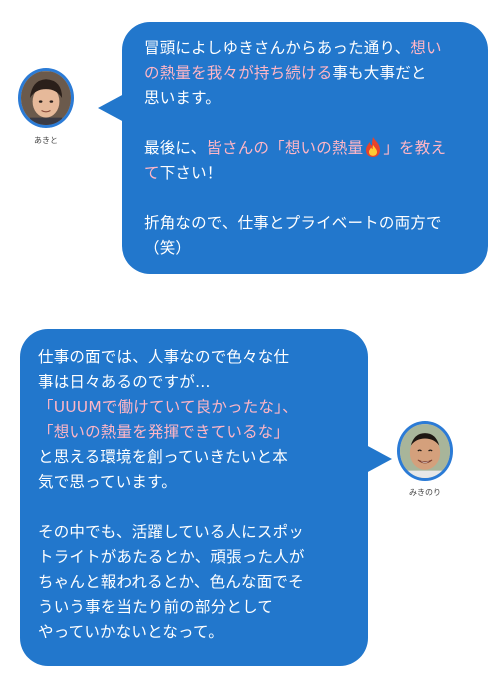 The image size is (503, 679). What do you see at coordinates (164, 432) in the screenshot?
I see `highlighted-text: 「想いの熱量を発揮できているな」` at bounding box center [164, 432].